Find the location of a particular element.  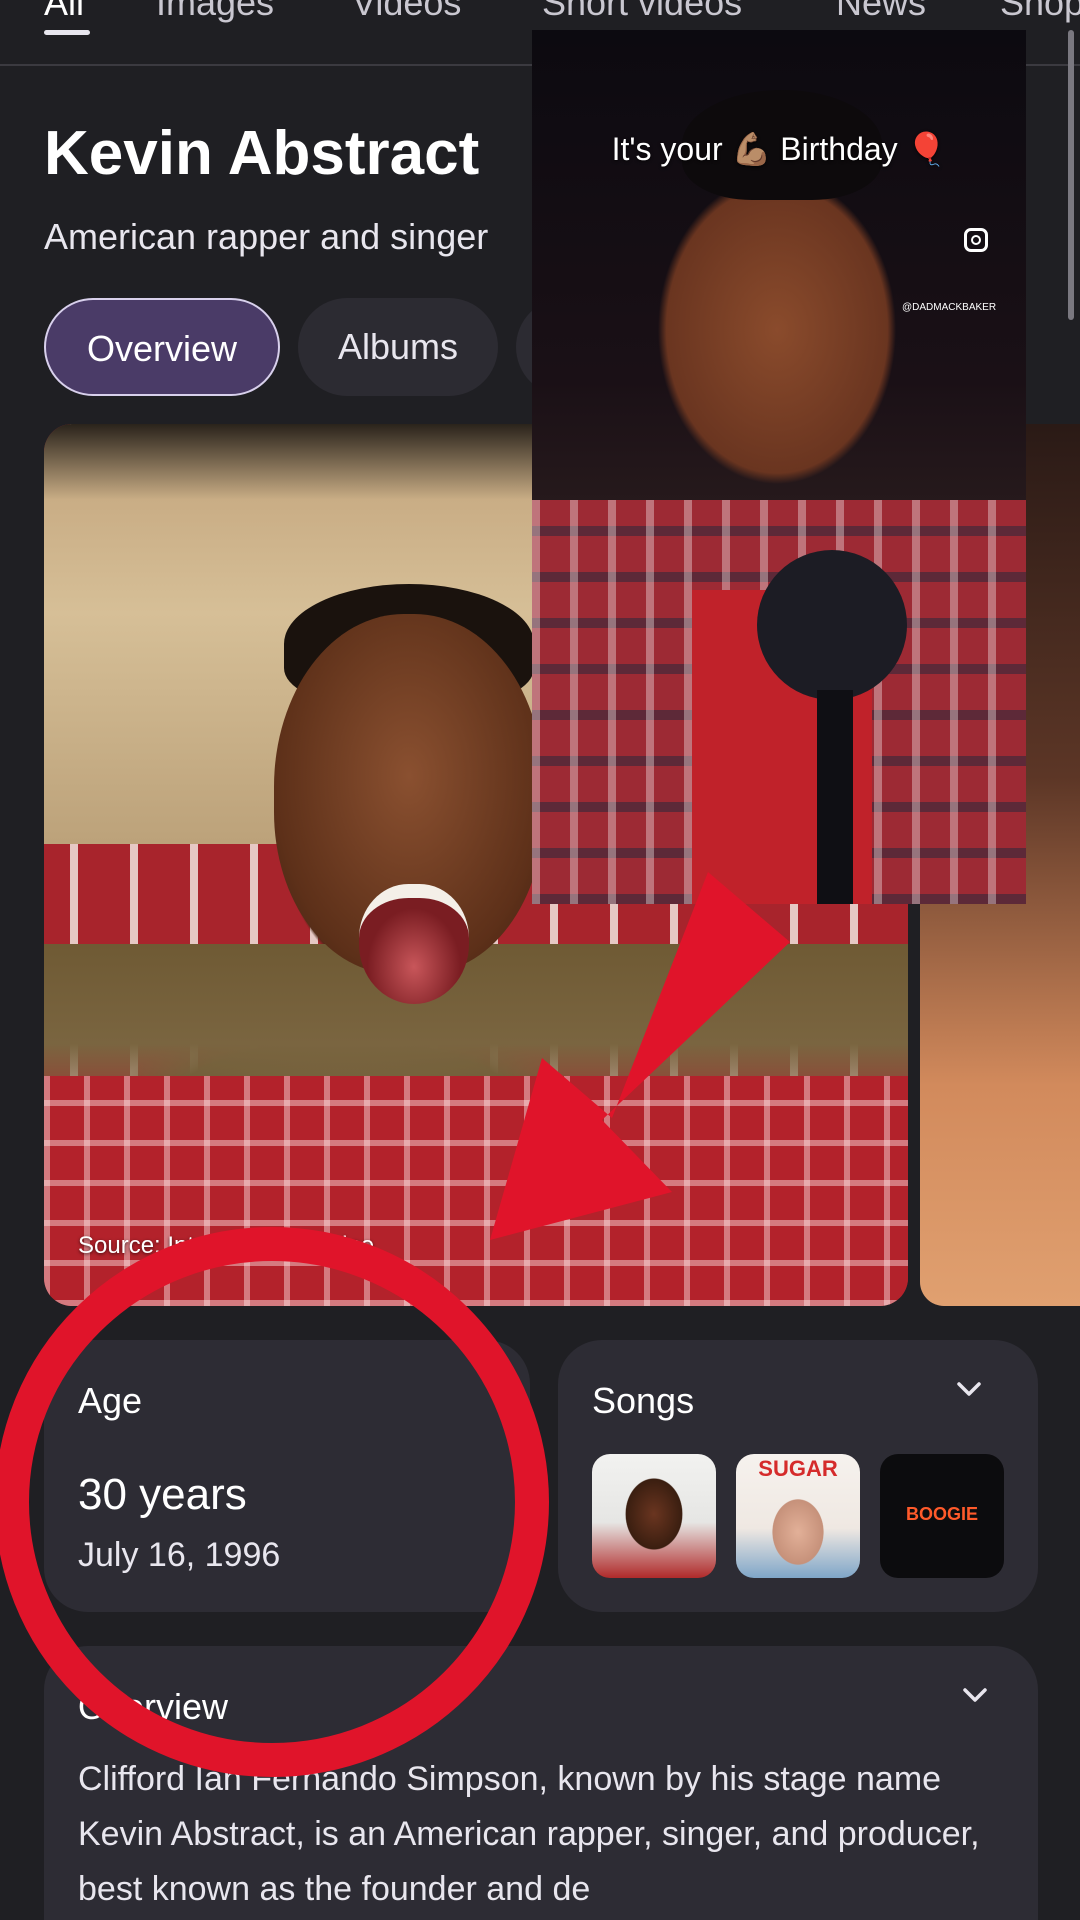

photo-blanket is located at coordinates (476, 1191).